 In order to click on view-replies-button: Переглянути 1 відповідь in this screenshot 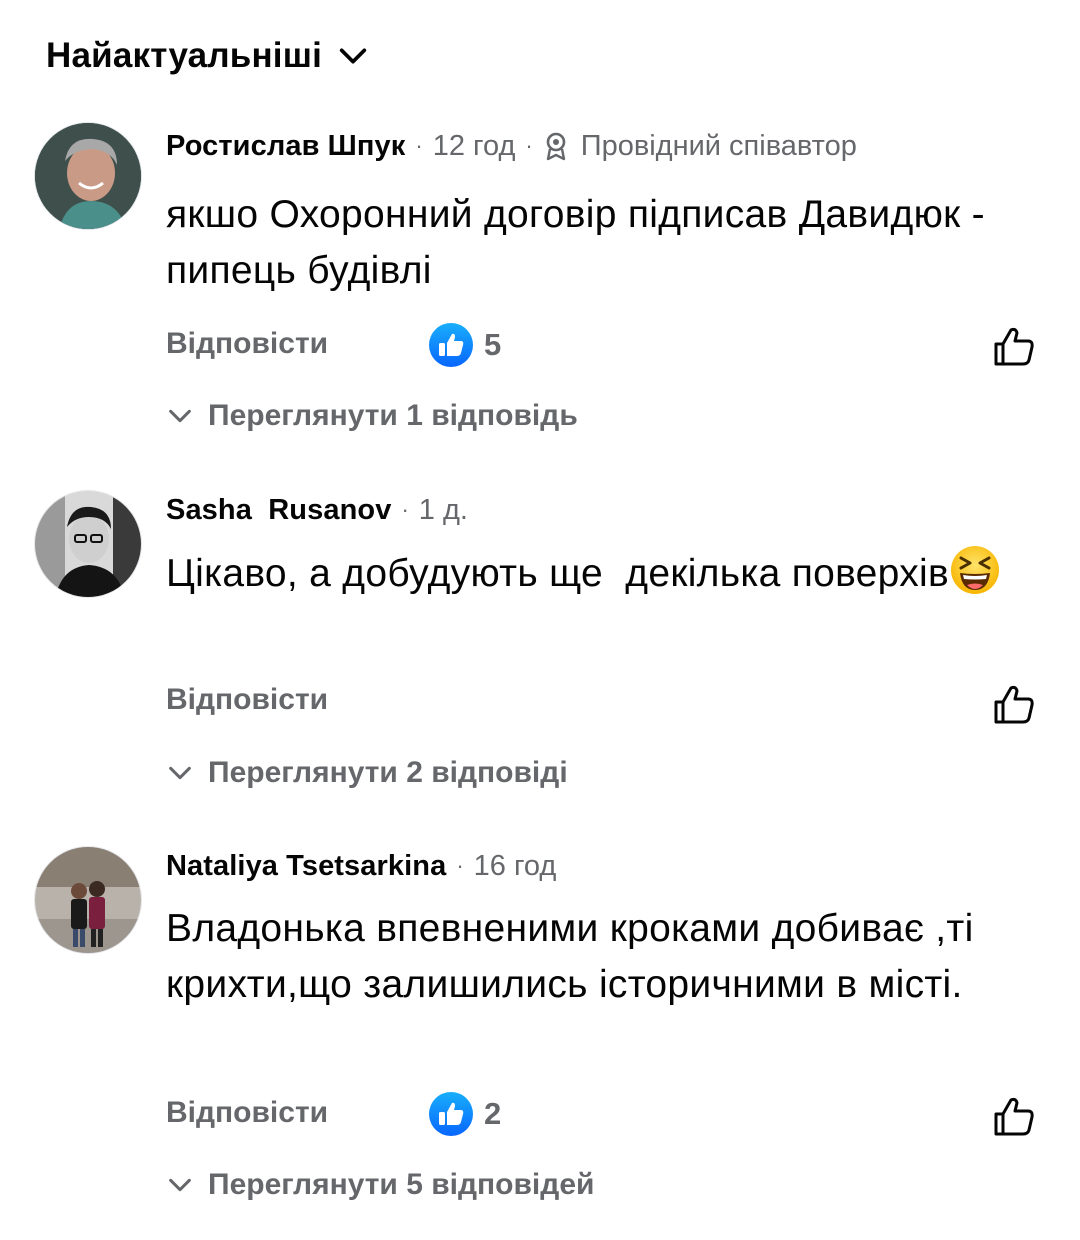, I will do `click(372, 416)`.